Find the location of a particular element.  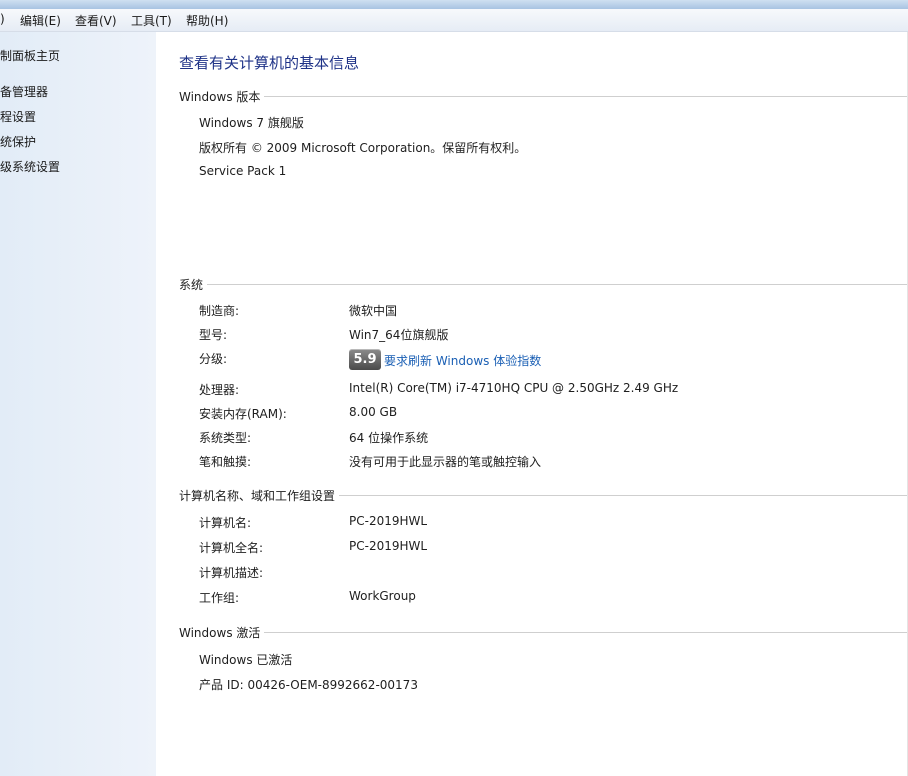

workgroup-label: 工作组: is located at coordinates (219, 598).